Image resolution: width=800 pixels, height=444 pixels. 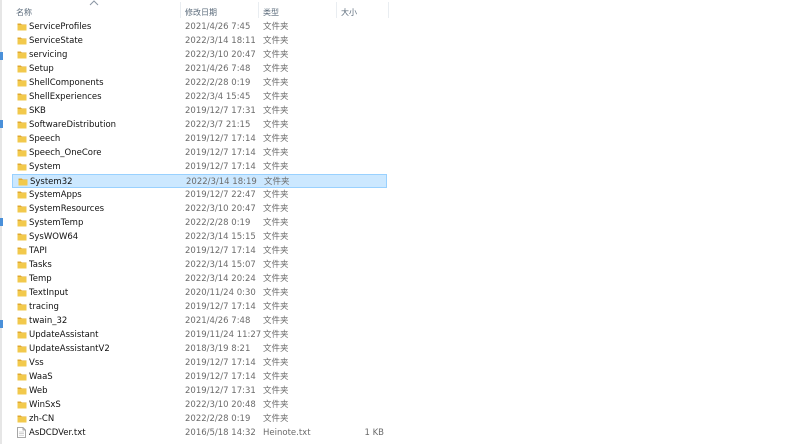 What do you see at coordinates (55, 195) in the screenshot?
I see `file-name: SystemApps` at bounding box center [55, 195].